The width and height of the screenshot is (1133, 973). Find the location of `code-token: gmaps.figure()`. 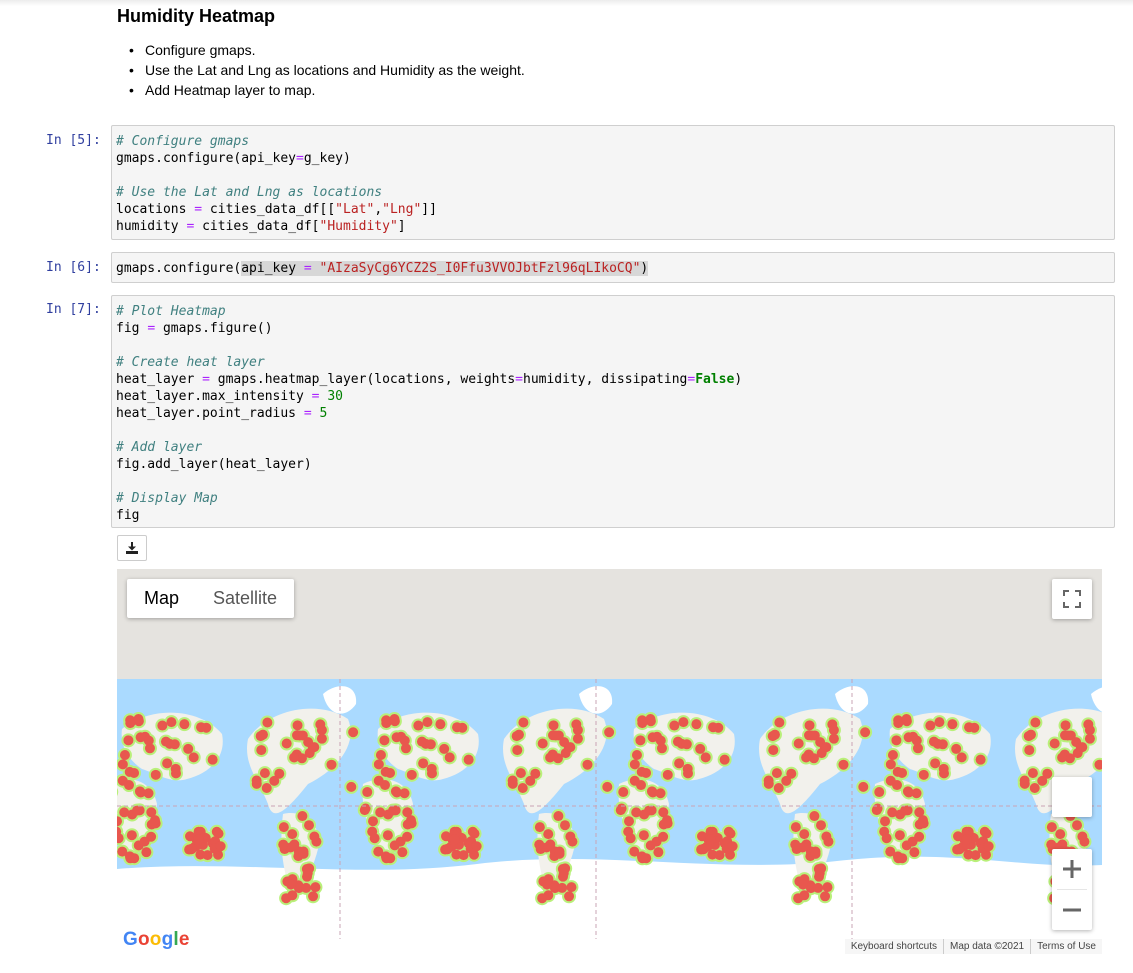

code-token: gmaps.figure() is located at coordinates (214, 328).